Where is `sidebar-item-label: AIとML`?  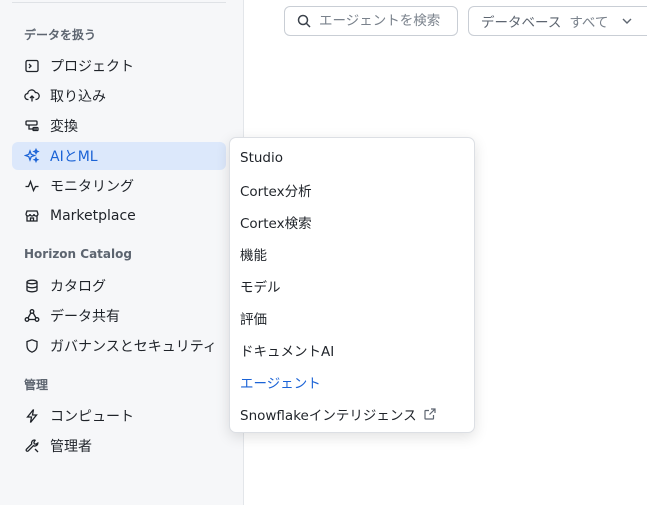
sidebar-item-label: AIとML is located at coordinates (74, 157).